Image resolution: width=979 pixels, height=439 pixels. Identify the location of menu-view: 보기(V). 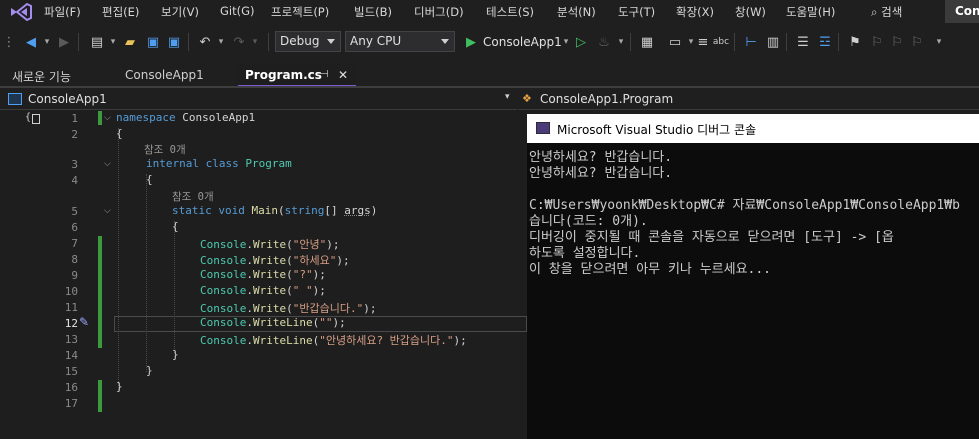
(180, 12).